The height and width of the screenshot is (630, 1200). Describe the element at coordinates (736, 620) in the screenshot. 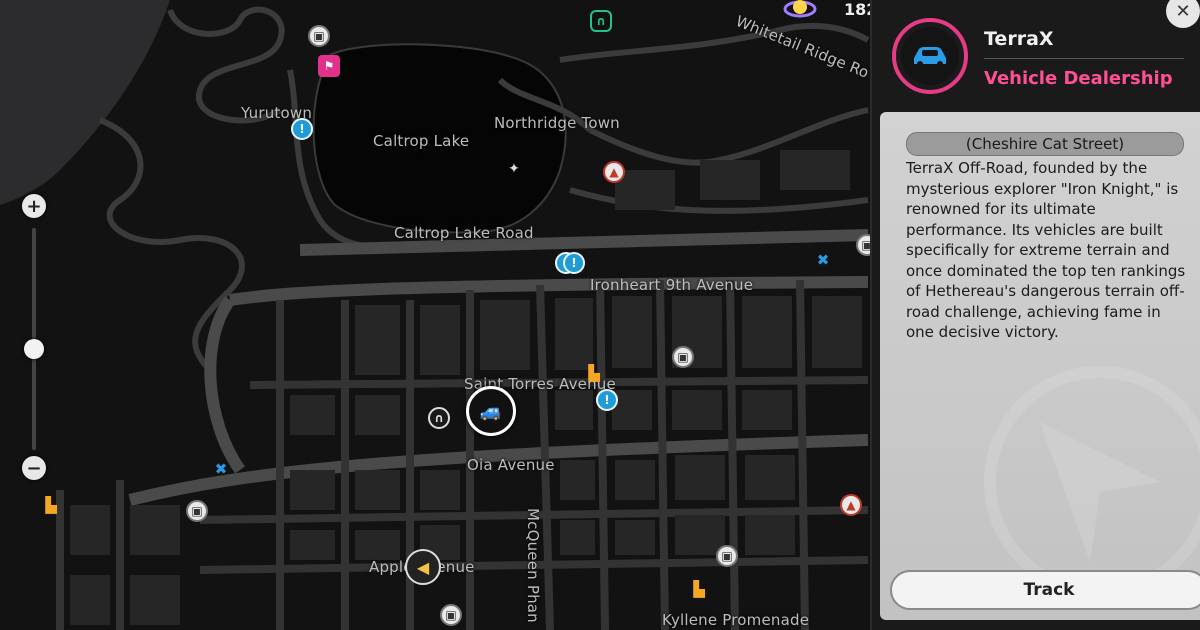

I see `map-label-kyllene: Kyllene Promenade` at that location.